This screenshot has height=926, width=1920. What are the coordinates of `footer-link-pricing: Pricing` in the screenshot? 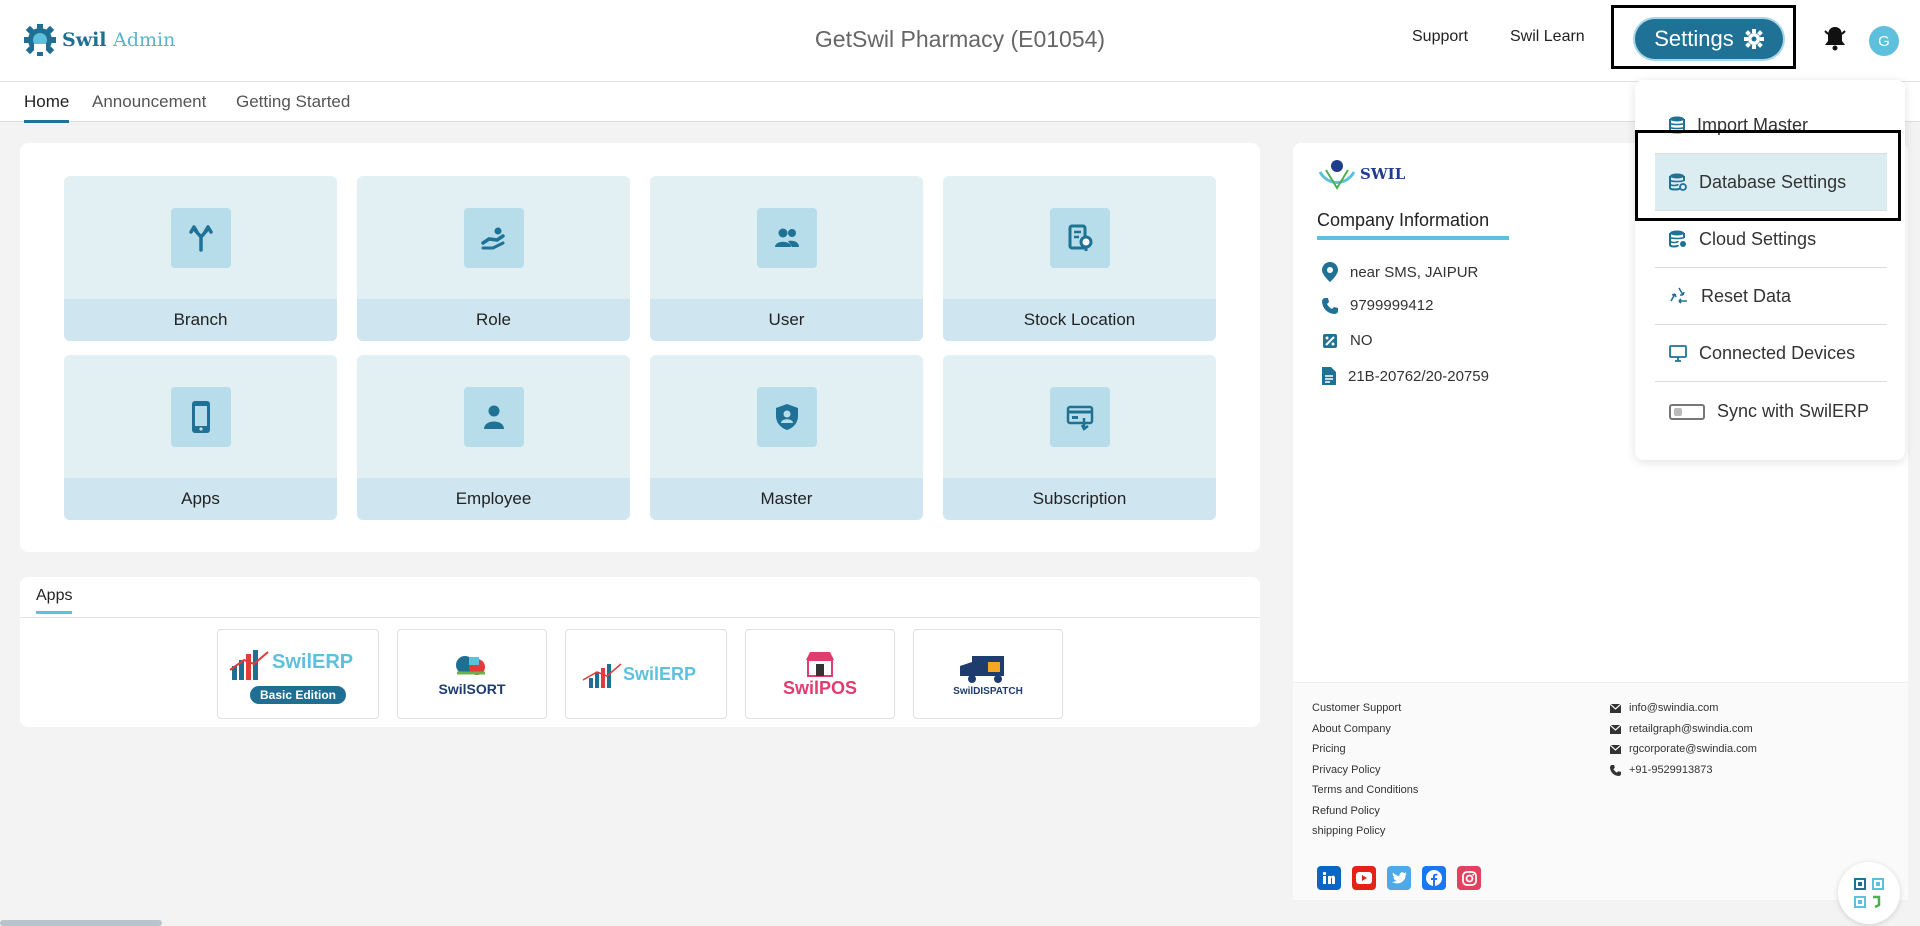 It's located at (1329, 749).